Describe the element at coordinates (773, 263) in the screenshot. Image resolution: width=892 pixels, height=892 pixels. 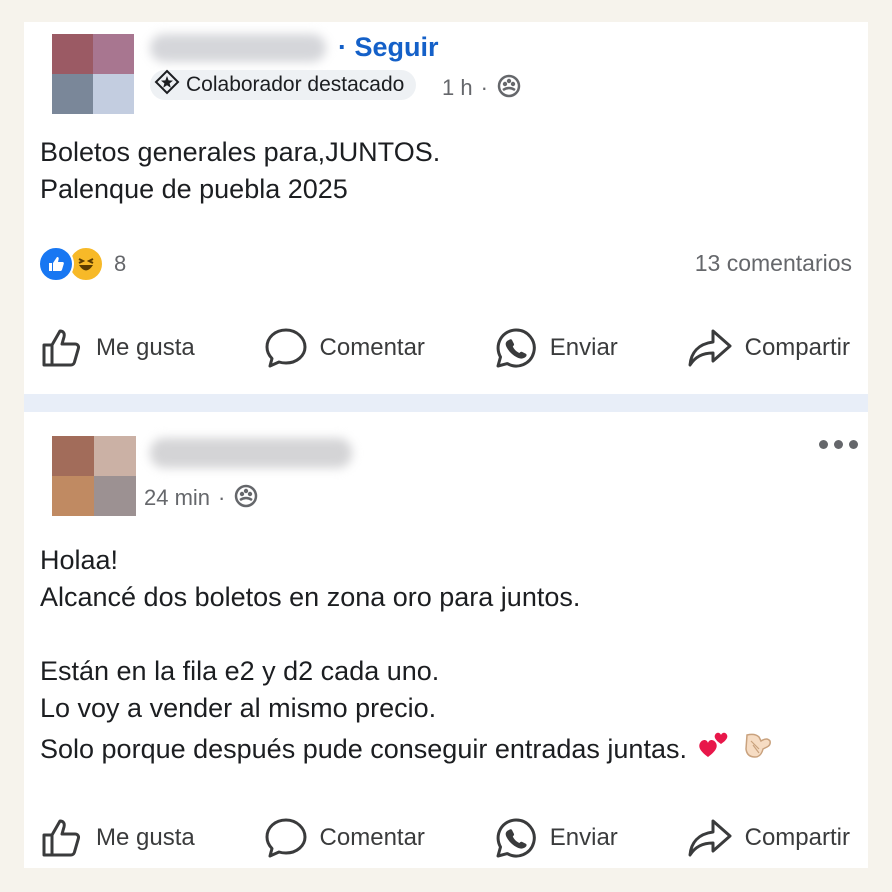
I see `comments-count: 13 comentarios` at that location.